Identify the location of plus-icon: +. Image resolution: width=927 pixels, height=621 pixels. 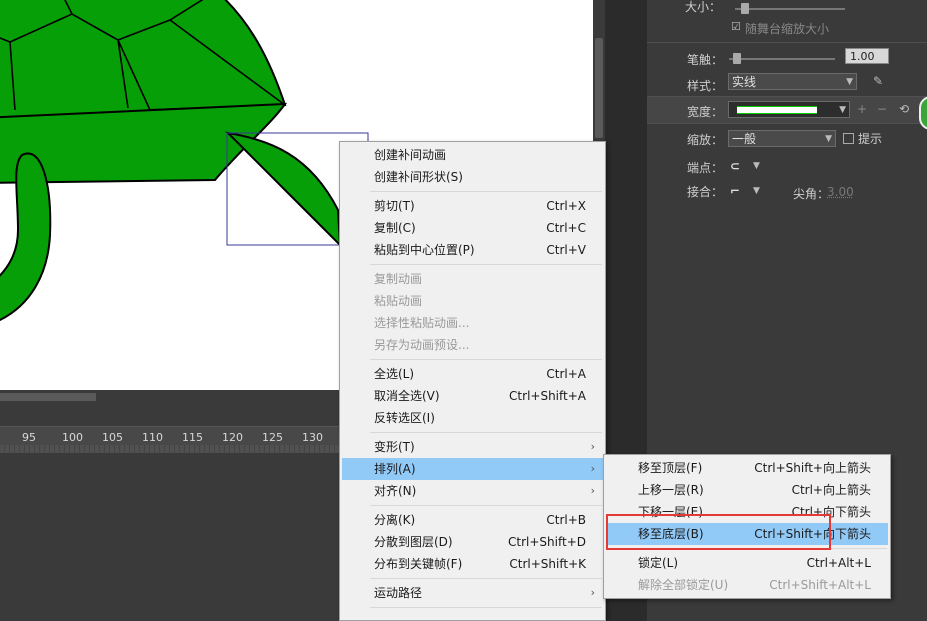
(862, 109).